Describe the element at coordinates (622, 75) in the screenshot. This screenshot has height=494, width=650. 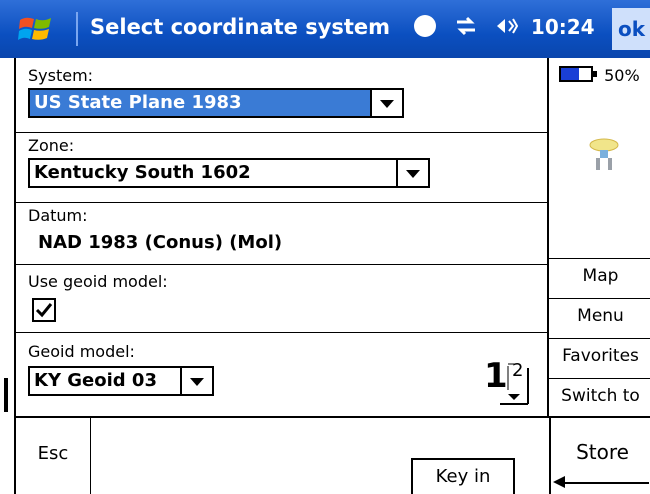
I see `battery-percent: 50%` at that location.